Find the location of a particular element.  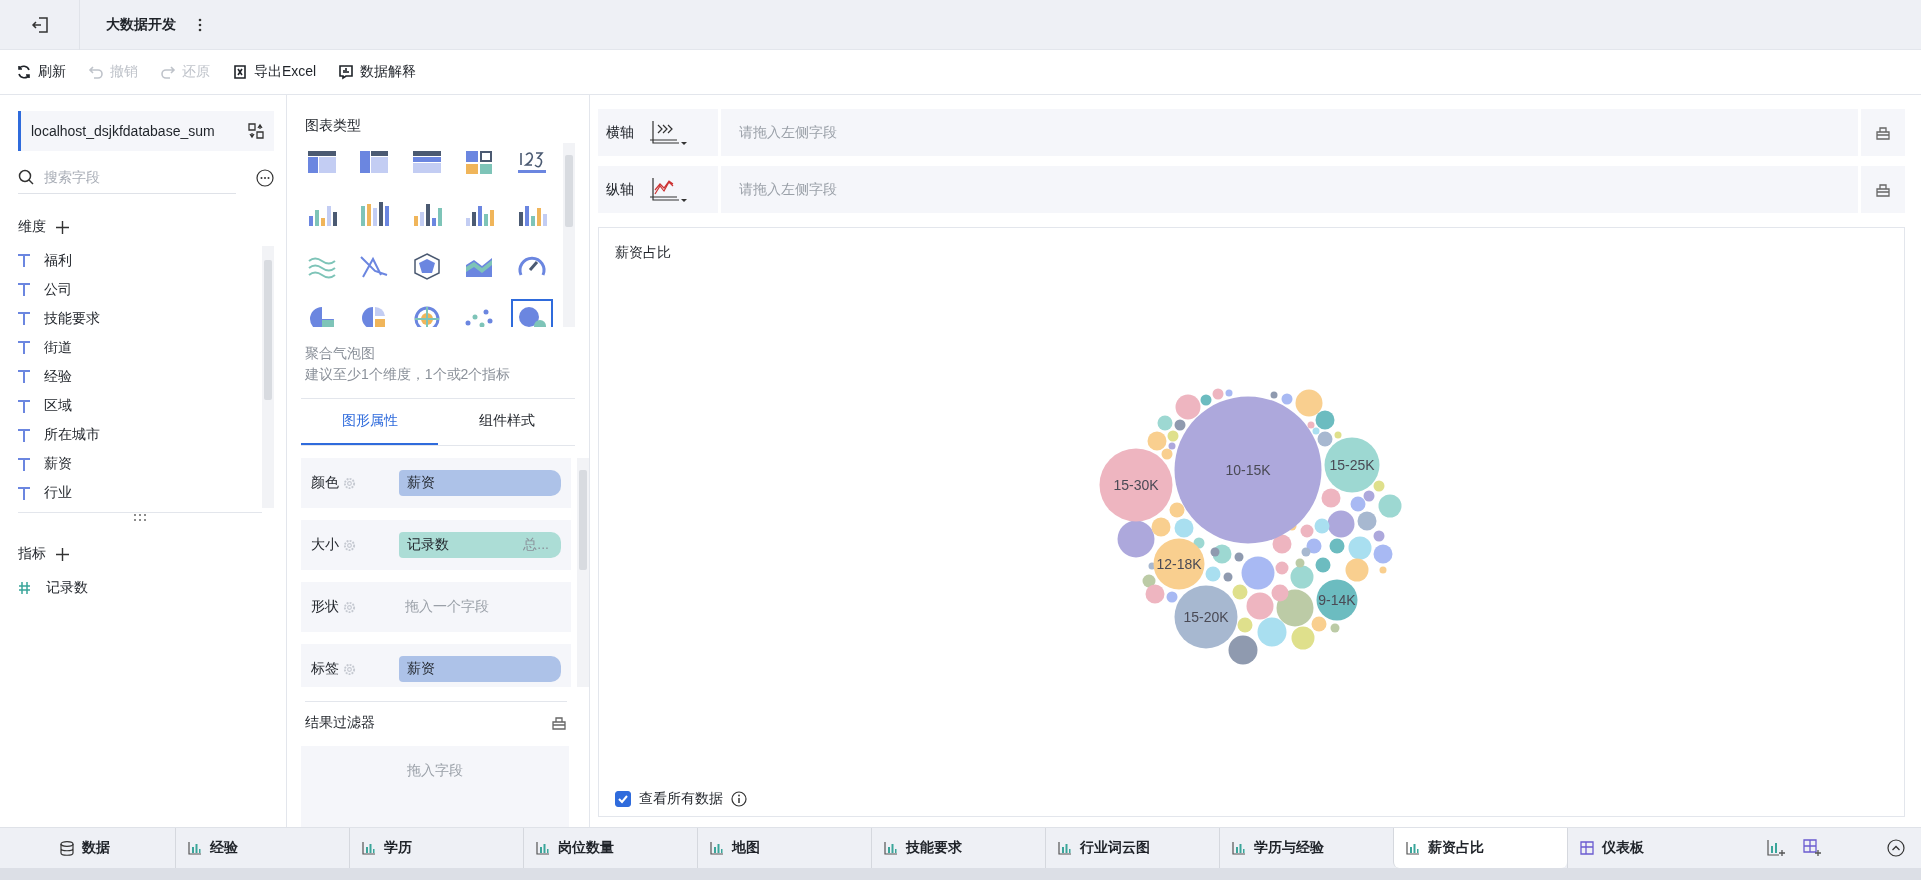

field-item: 公司 is located at coordinates (140, 290).